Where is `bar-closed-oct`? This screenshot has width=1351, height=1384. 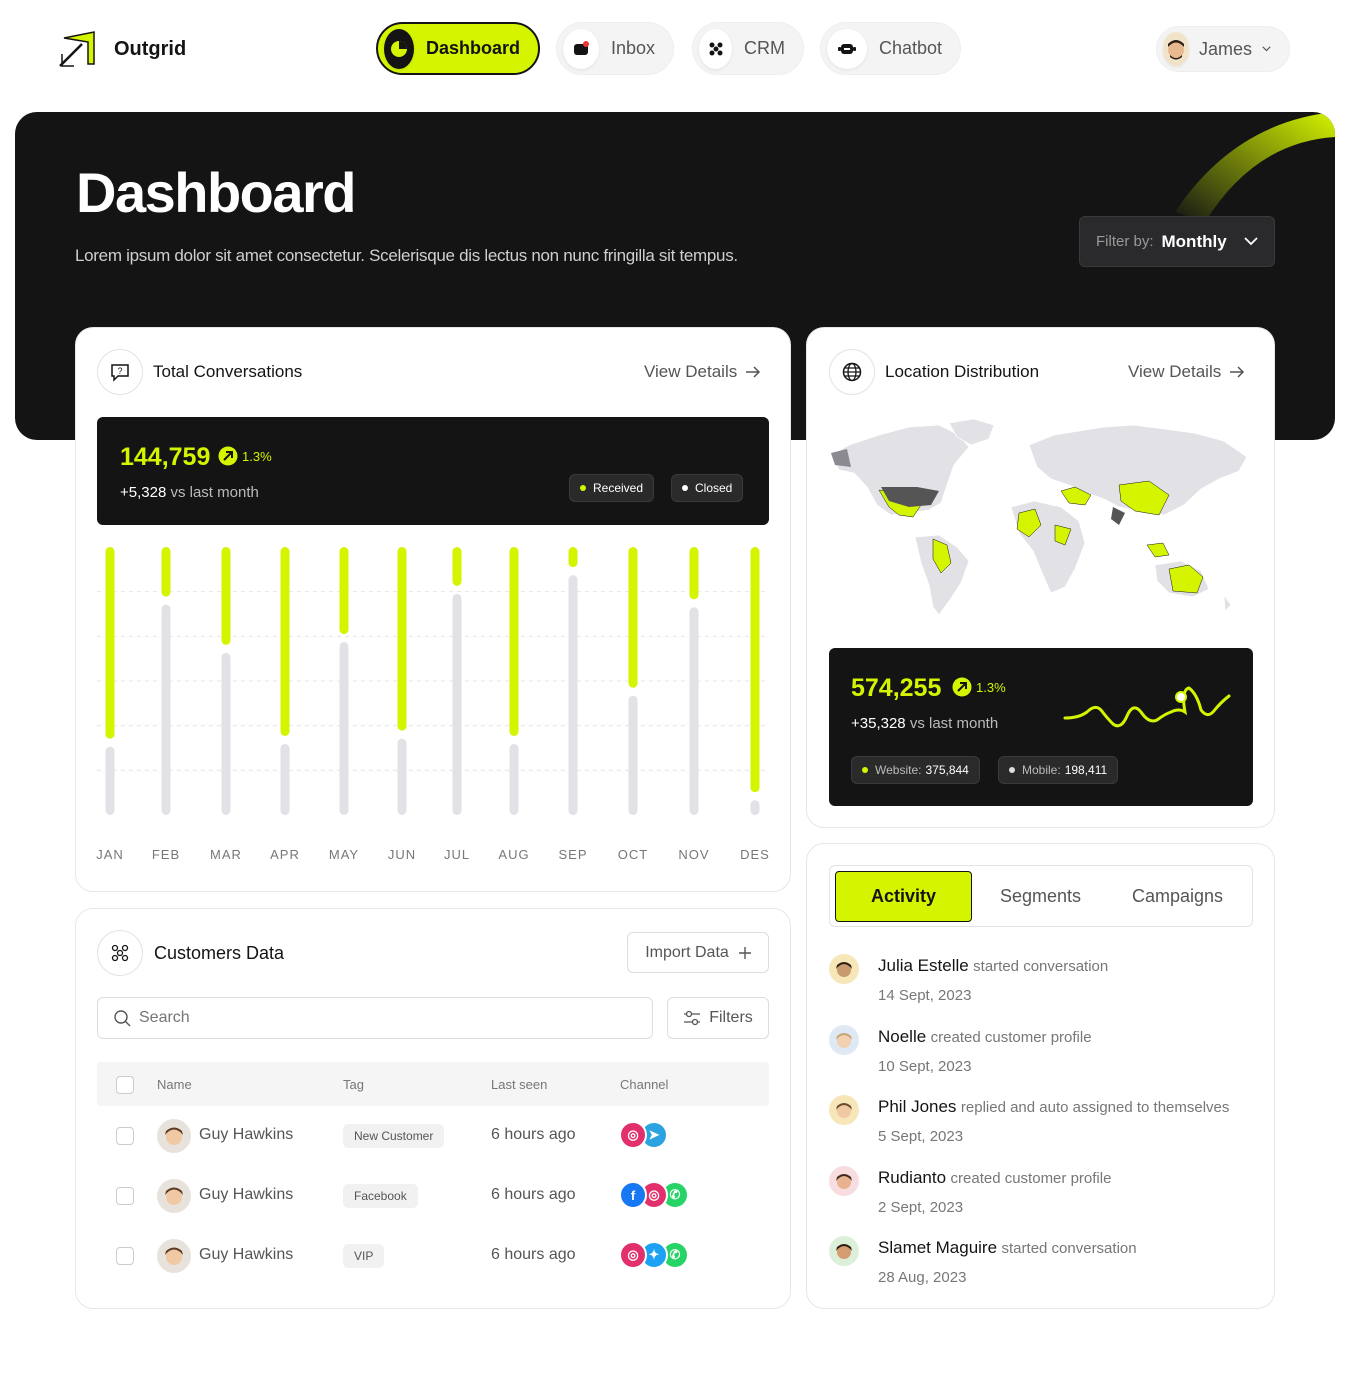
bar-closed-oct is located at coordinates (633, 755).